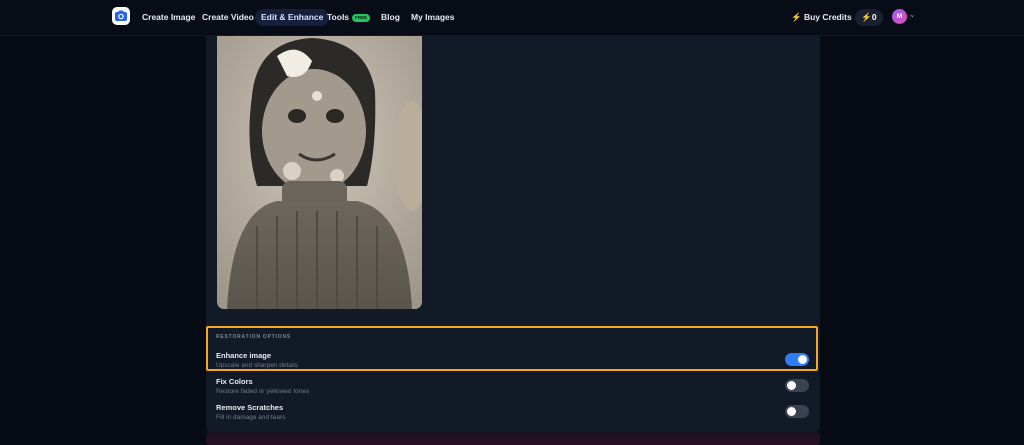  I want to click on free-badge: FREE, so click(361, 17).